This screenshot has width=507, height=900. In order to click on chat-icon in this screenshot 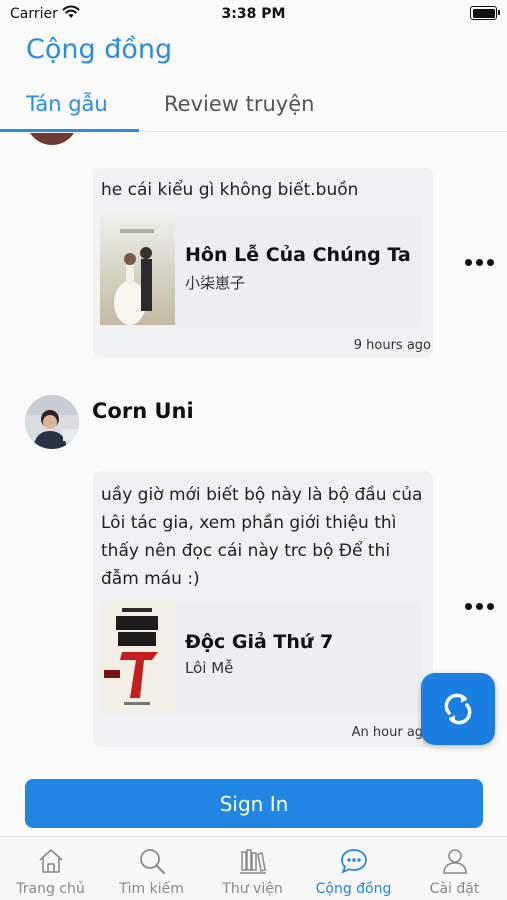, I will do `click(354, 861)`.